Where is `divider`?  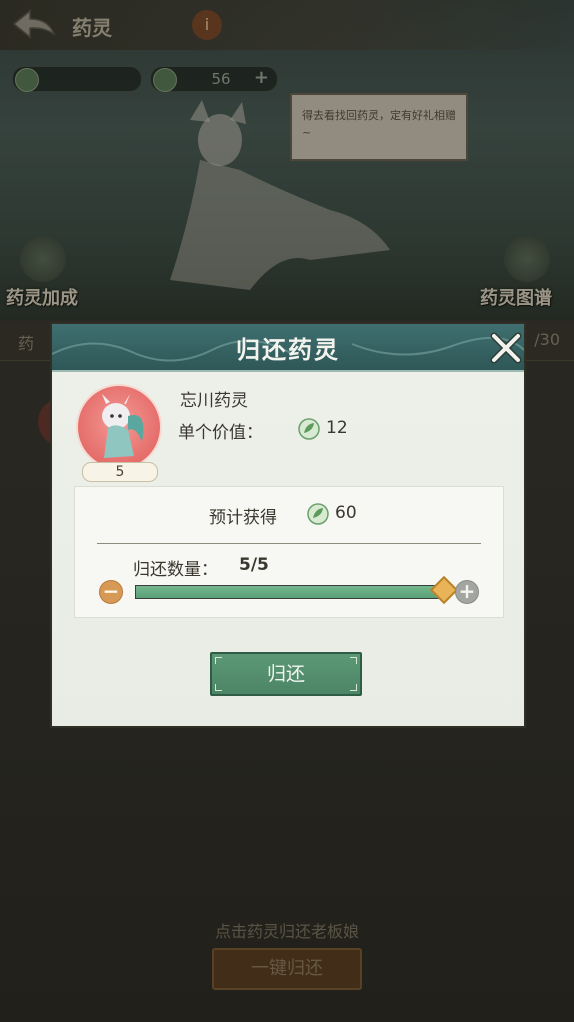 divider is located at coordinates (289, 543).